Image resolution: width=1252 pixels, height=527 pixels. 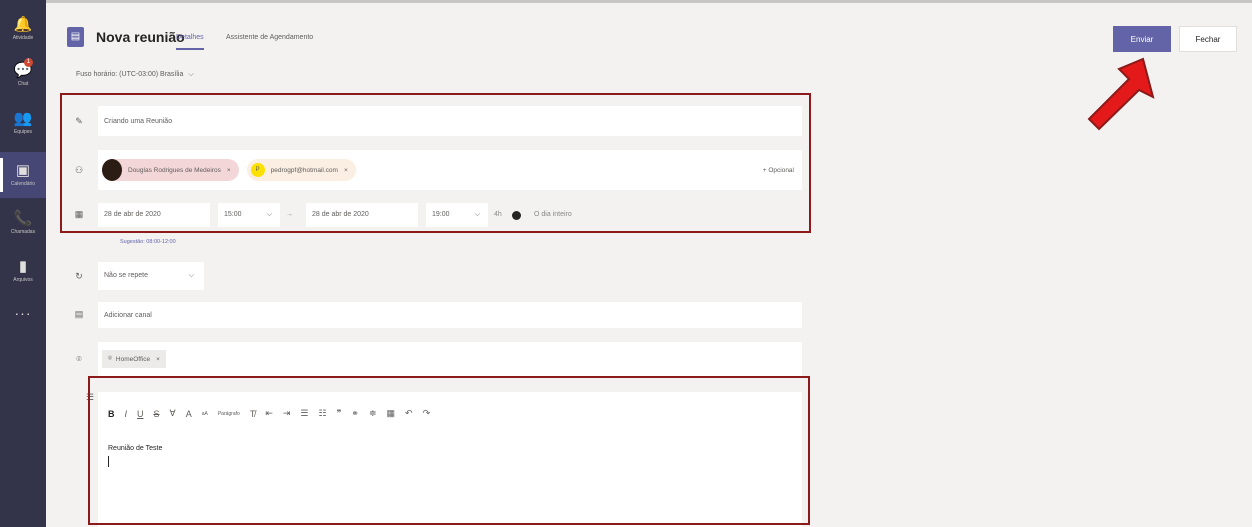 I want to click on rail-label: Equipes, so click(x=23, y=132).